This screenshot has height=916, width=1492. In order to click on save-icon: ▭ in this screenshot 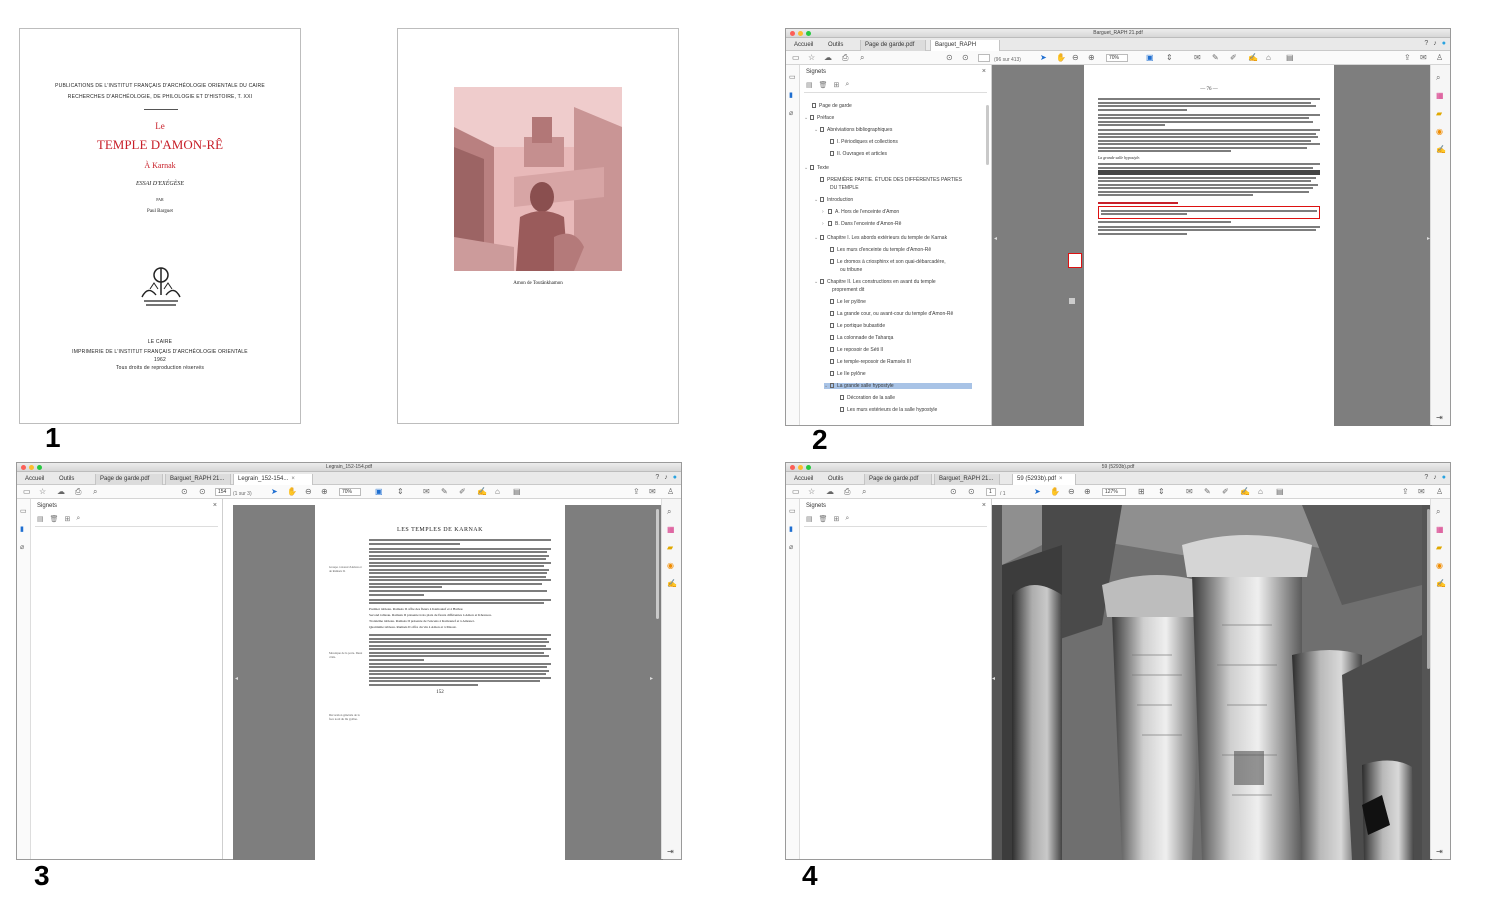, I will do `click(27, 492)`.